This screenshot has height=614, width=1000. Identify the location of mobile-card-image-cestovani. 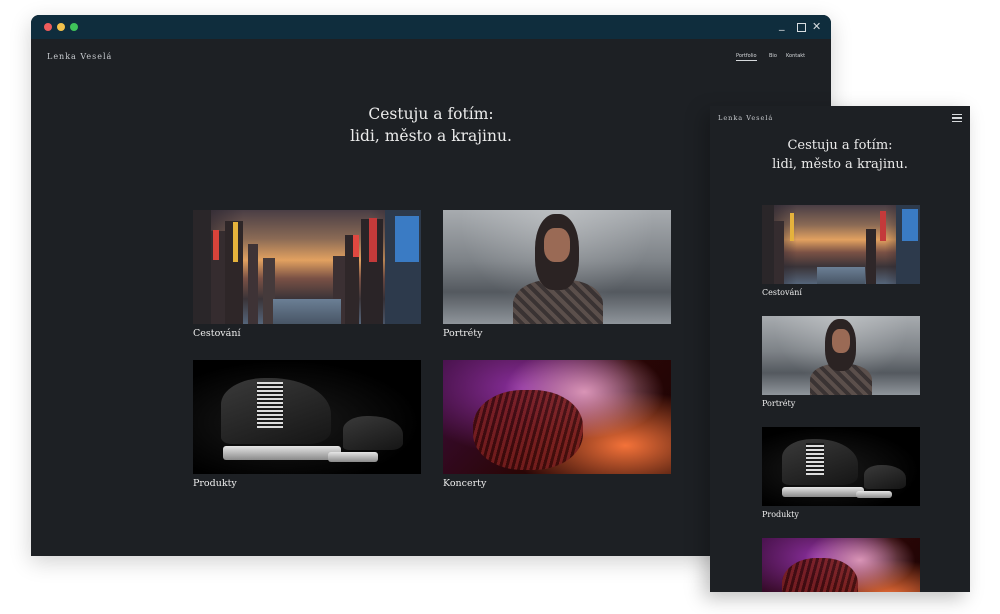
(841, 244).